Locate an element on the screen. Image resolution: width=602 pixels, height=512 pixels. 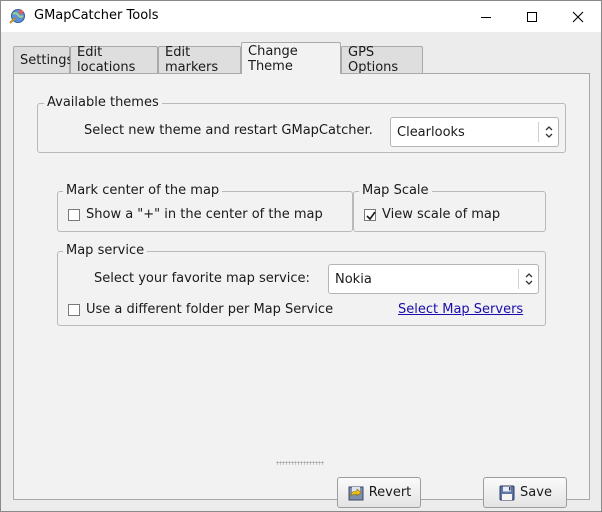
maximize-button is located at coordinates (532, 16).